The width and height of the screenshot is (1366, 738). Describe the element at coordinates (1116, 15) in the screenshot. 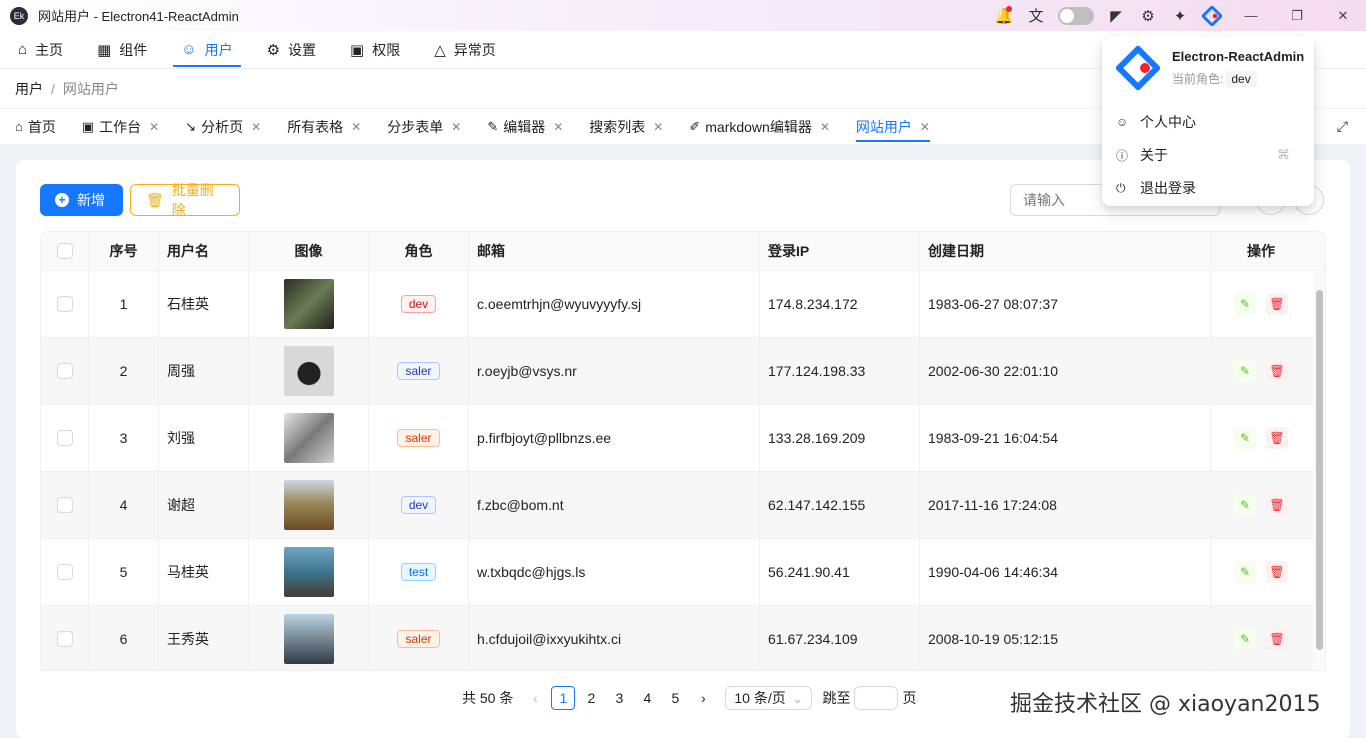

I see `shirt-icon: ◤` at that location.